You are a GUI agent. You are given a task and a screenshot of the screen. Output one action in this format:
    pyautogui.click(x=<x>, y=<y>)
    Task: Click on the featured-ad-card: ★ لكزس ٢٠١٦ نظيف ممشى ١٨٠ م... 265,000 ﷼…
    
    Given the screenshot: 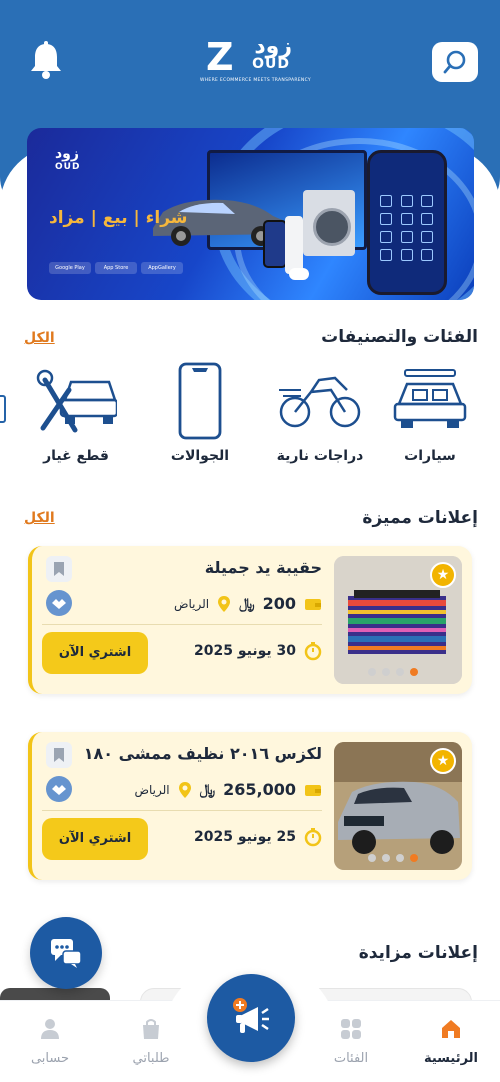 What is the action you would take?
    pyautogui.click(x=250, y=806)
    